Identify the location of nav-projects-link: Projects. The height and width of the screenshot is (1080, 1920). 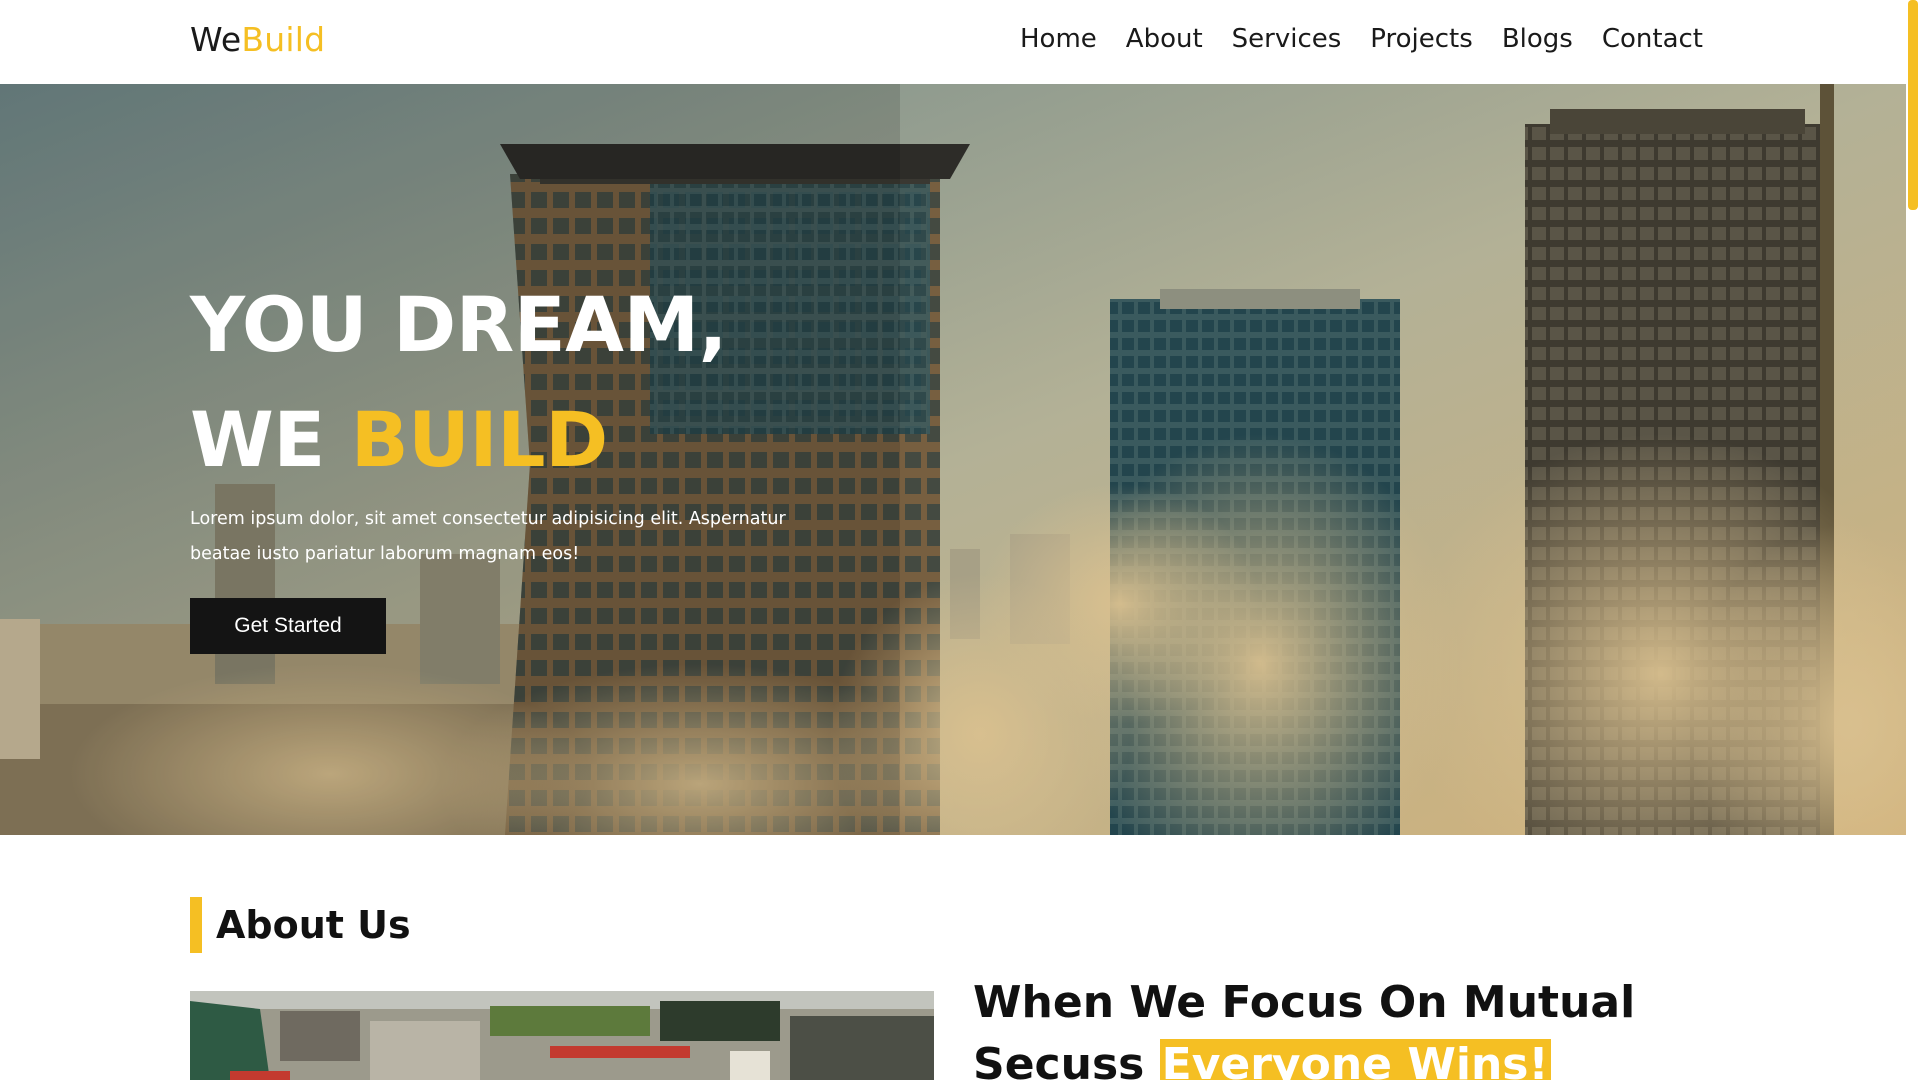
(1421, 39).